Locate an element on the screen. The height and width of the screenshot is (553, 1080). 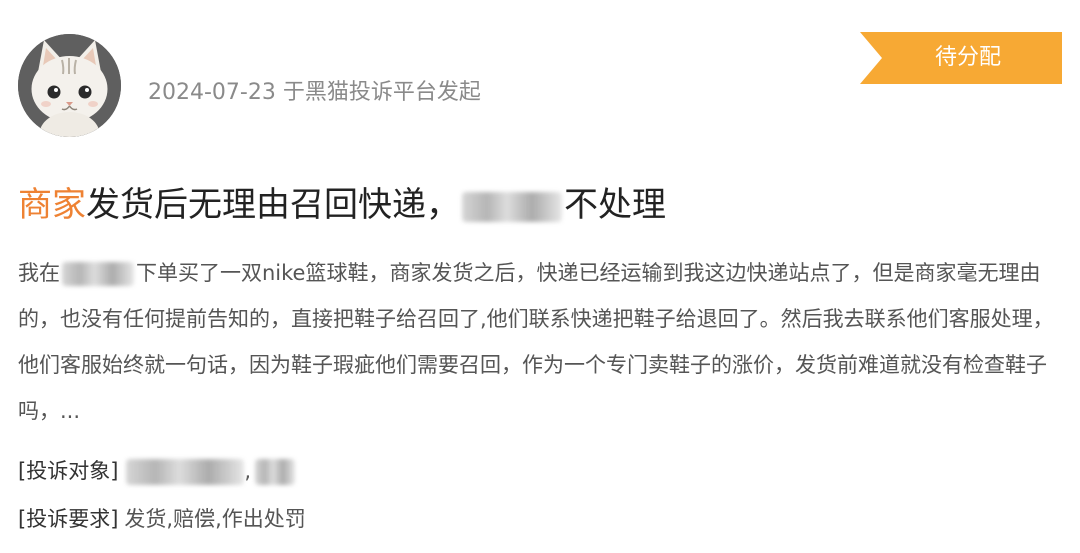
redacted-target-name is located at coordinates (185, 472).